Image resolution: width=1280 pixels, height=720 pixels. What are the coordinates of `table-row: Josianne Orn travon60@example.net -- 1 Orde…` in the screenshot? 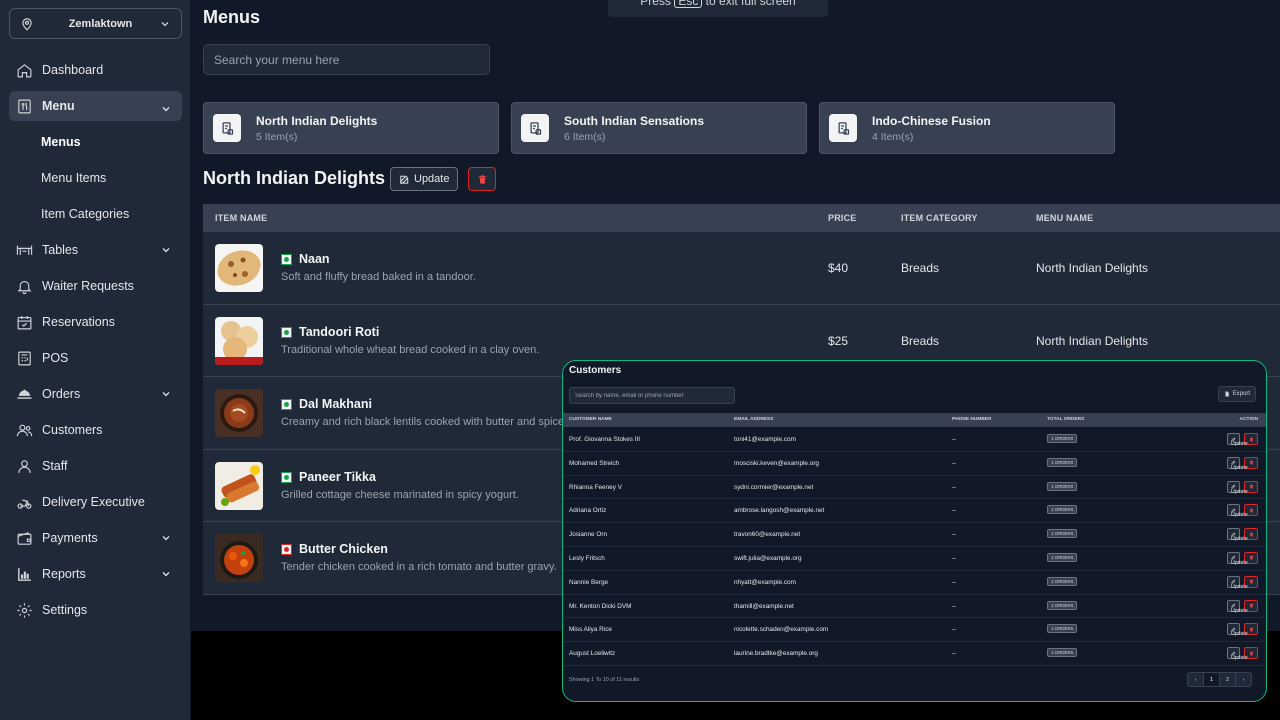 It's located at (914, 535).